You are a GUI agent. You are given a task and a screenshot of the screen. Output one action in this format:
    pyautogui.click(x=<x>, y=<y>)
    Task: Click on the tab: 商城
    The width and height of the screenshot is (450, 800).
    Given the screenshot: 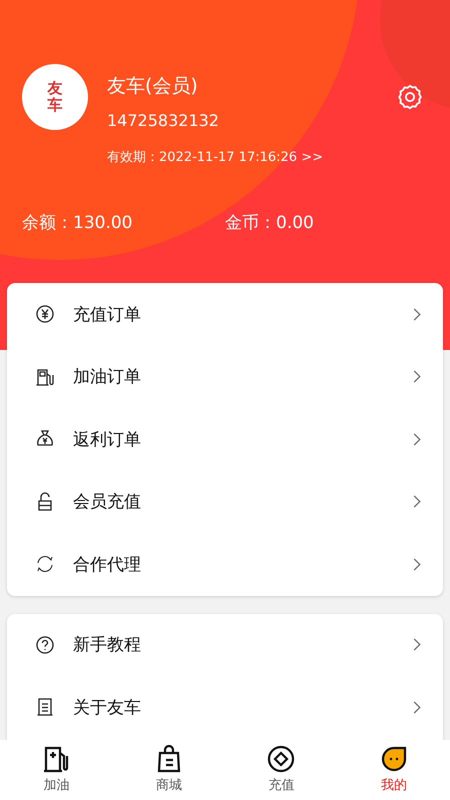 What is the action you would take?
    pyautogui.click(x=168, y=770)
    